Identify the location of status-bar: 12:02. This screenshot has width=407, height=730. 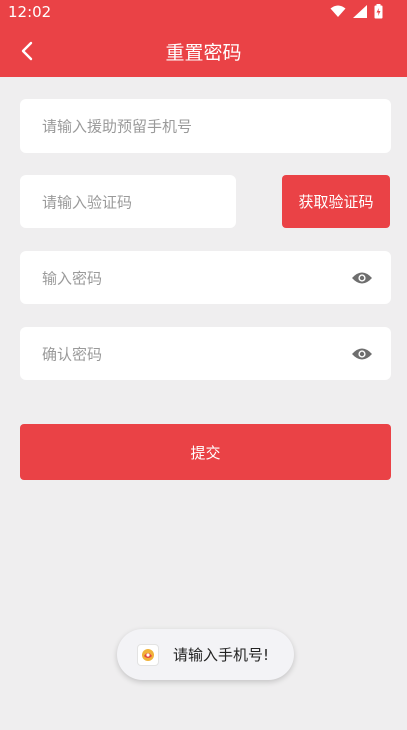
(203, 12).